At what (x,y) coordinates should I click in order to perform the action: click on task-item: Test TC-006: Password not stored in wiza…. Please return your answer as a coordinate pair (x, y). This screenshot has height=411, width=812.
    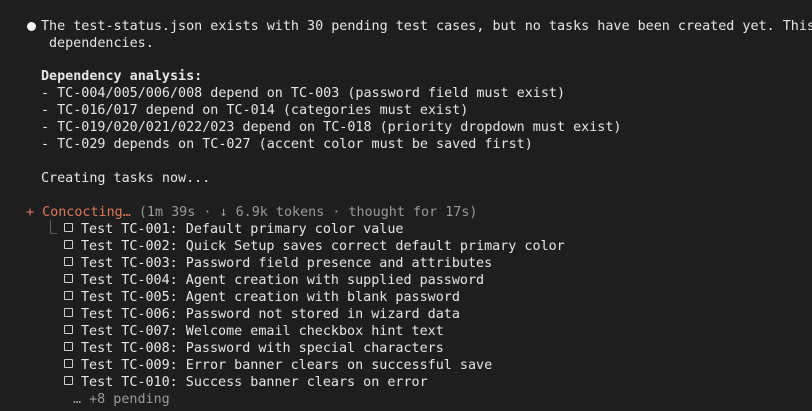
    Looking at the image, I should click on (262, 314).